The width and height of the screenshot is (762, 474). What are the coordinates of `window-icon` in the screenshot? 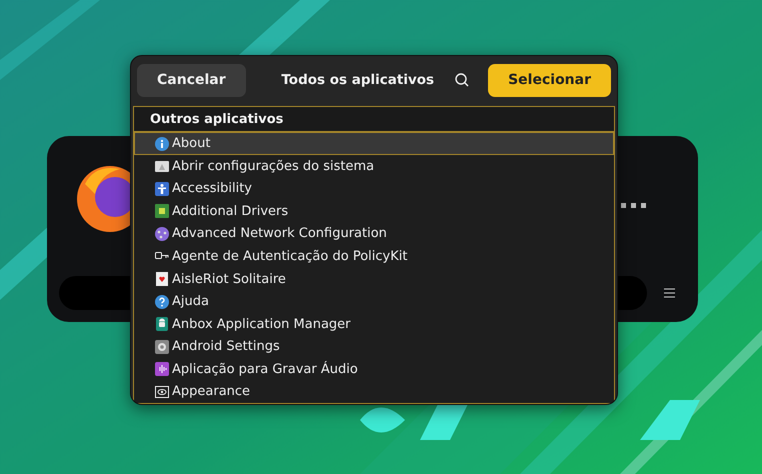 It's located at (162, 166).